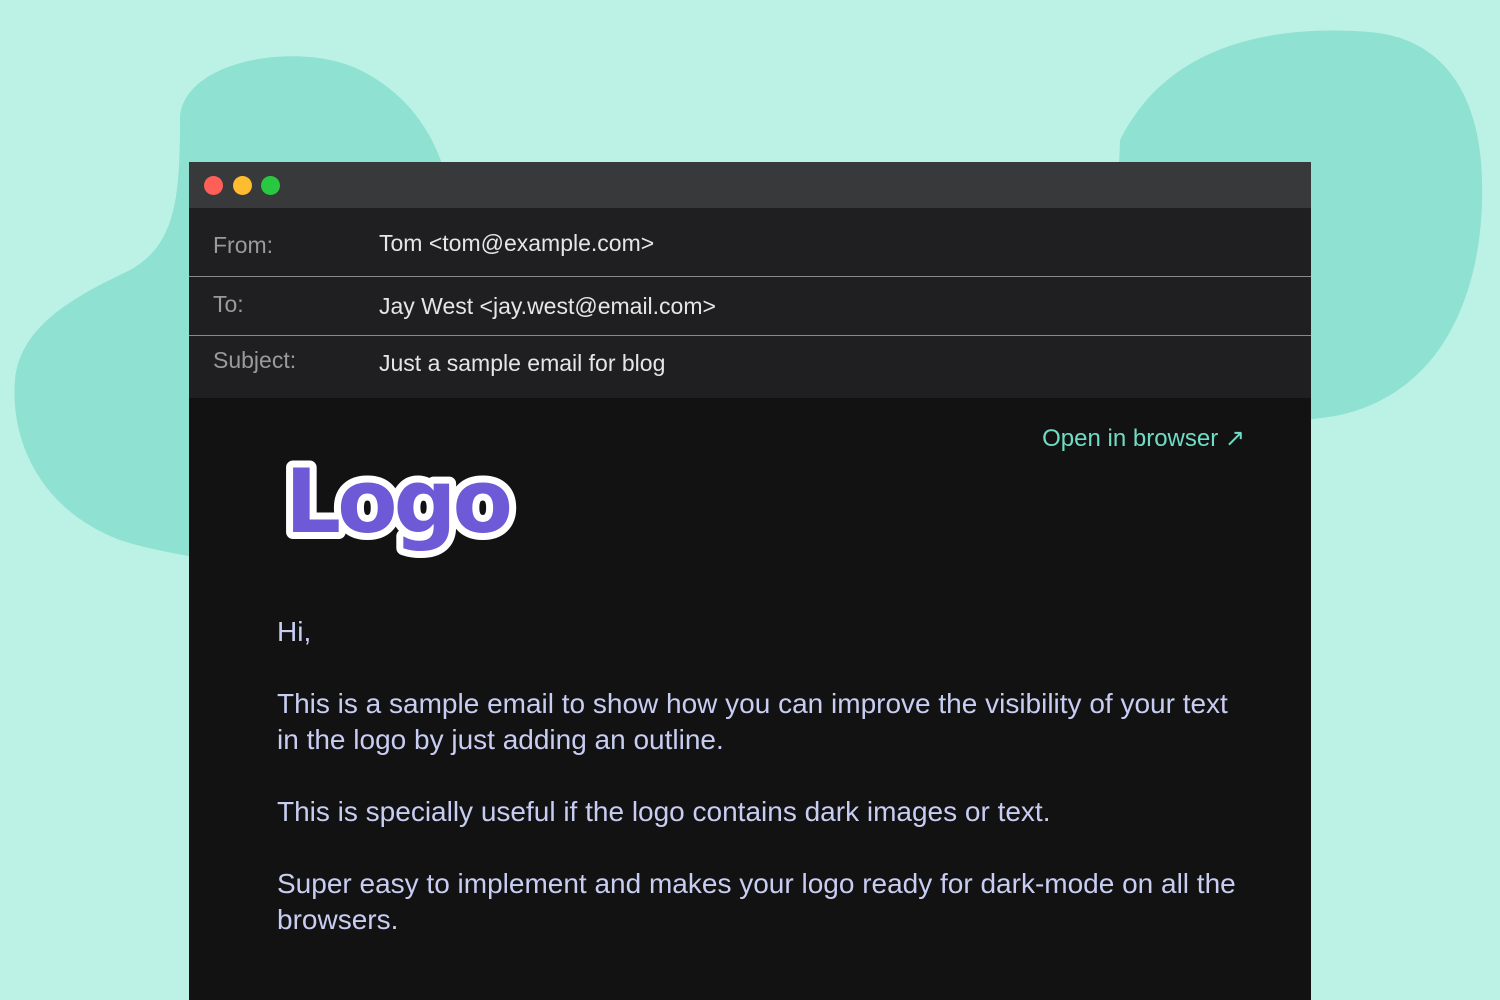  What do you see at coordinates (294, 631) in the screenshot?
I see `greeting-paragraph: Hi,` at bounding box center [294, 631].